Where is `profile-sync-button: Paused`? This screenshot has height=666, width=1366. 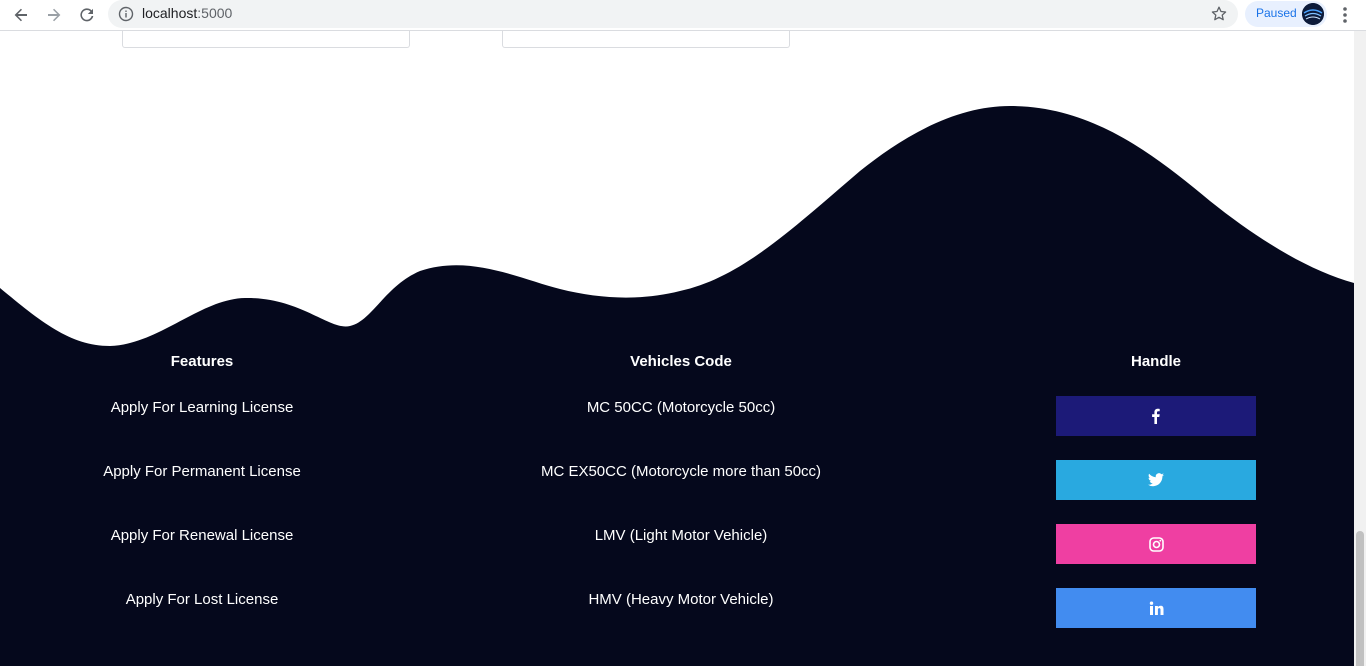
profile-sync-button: Paused is located at coordinates (1286, 14).